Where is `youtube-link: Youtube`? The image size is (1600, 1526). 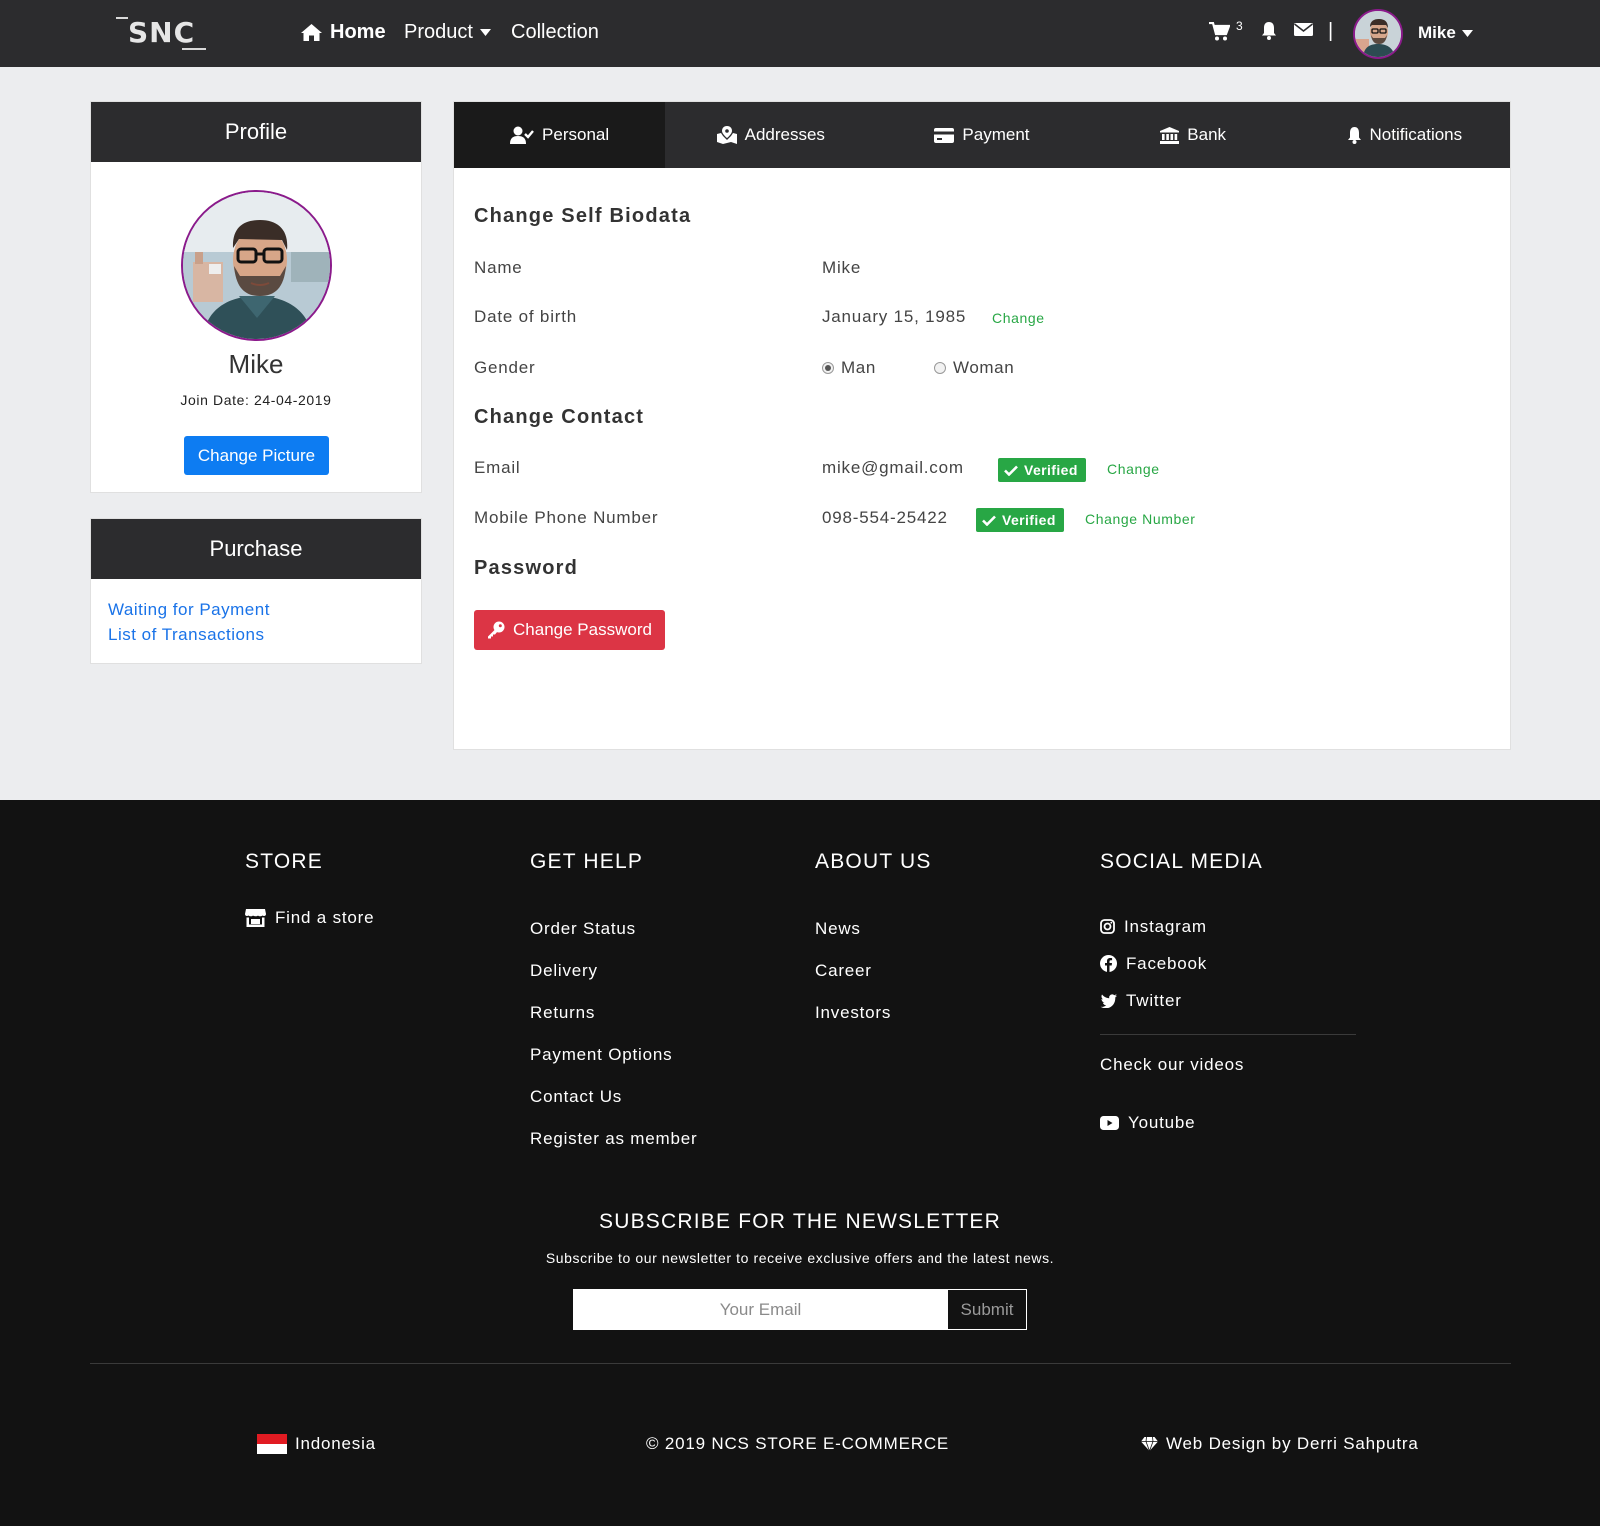
youtube-link: Youtube is located at coordinates (1228, 1122).